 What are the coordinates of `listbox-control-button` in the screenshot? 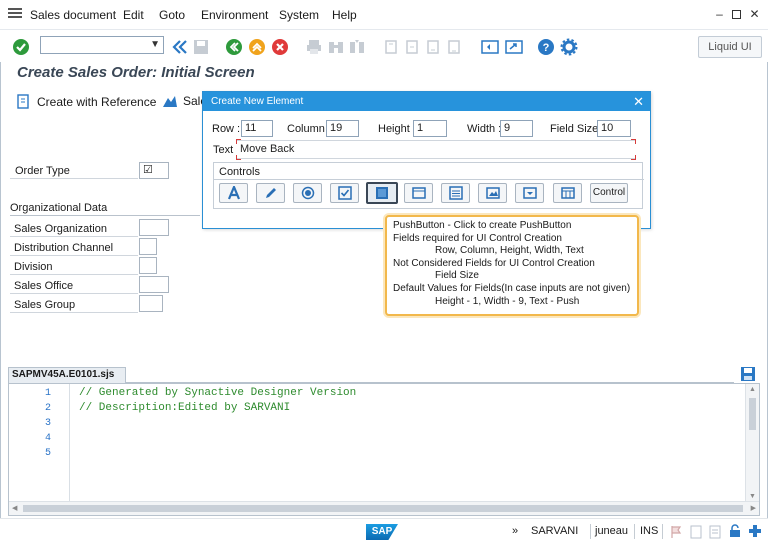 It's located at (455, 193).